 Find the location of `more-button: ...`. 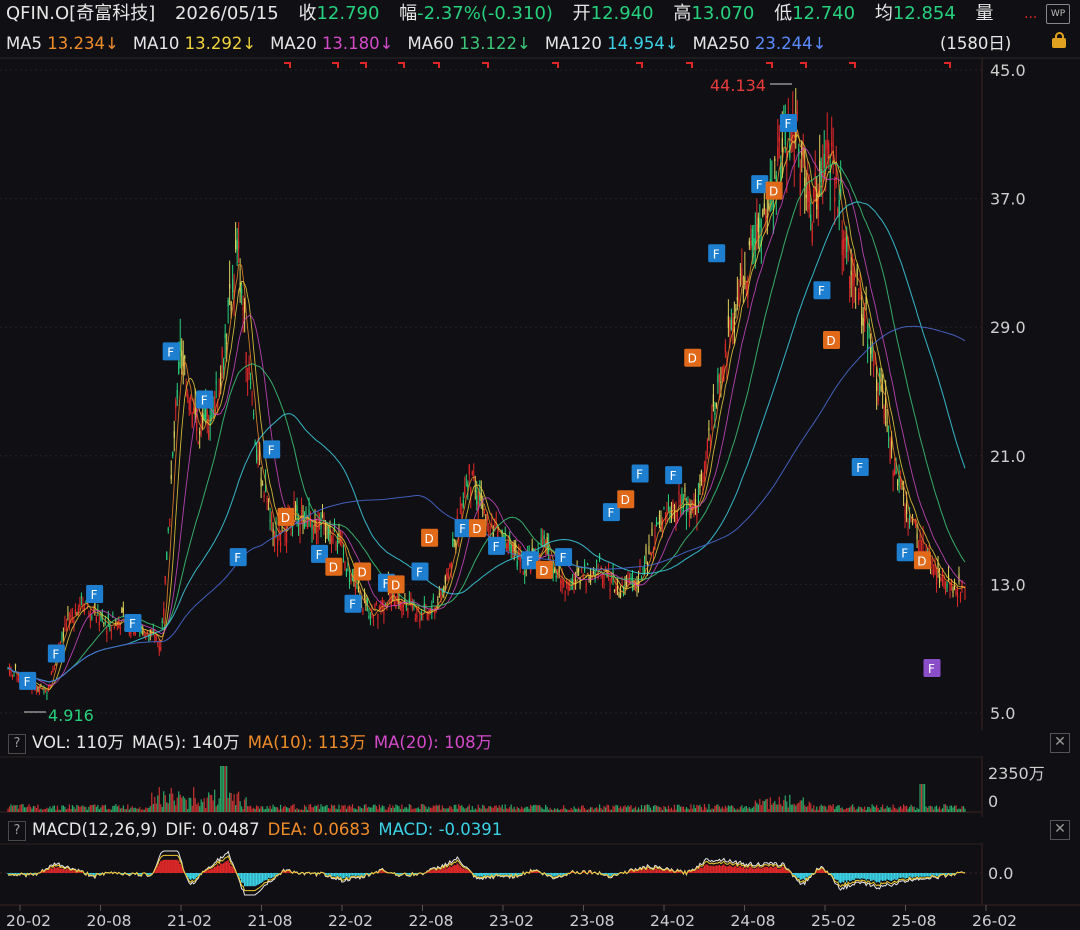

more-button: ... is located at coordinates (1030, 14).